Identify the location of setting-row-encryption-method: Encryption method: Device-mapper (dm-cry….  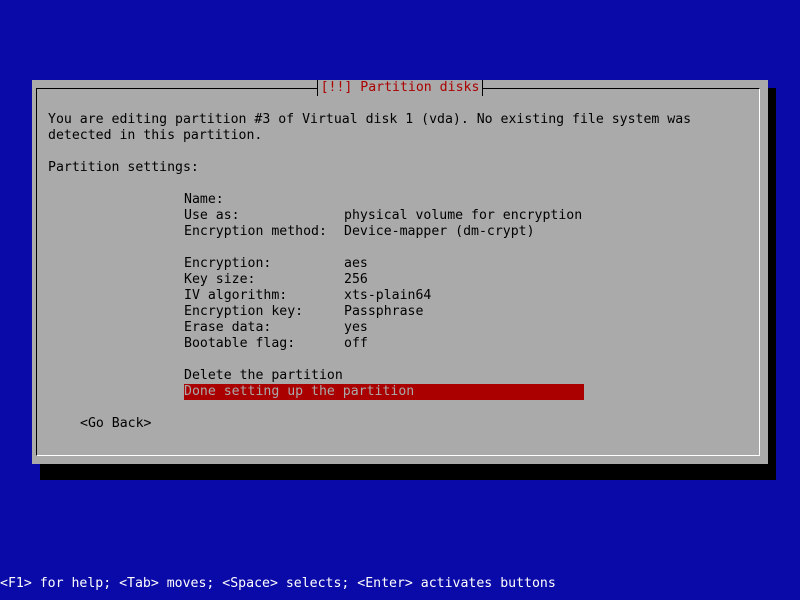
(384, 232).